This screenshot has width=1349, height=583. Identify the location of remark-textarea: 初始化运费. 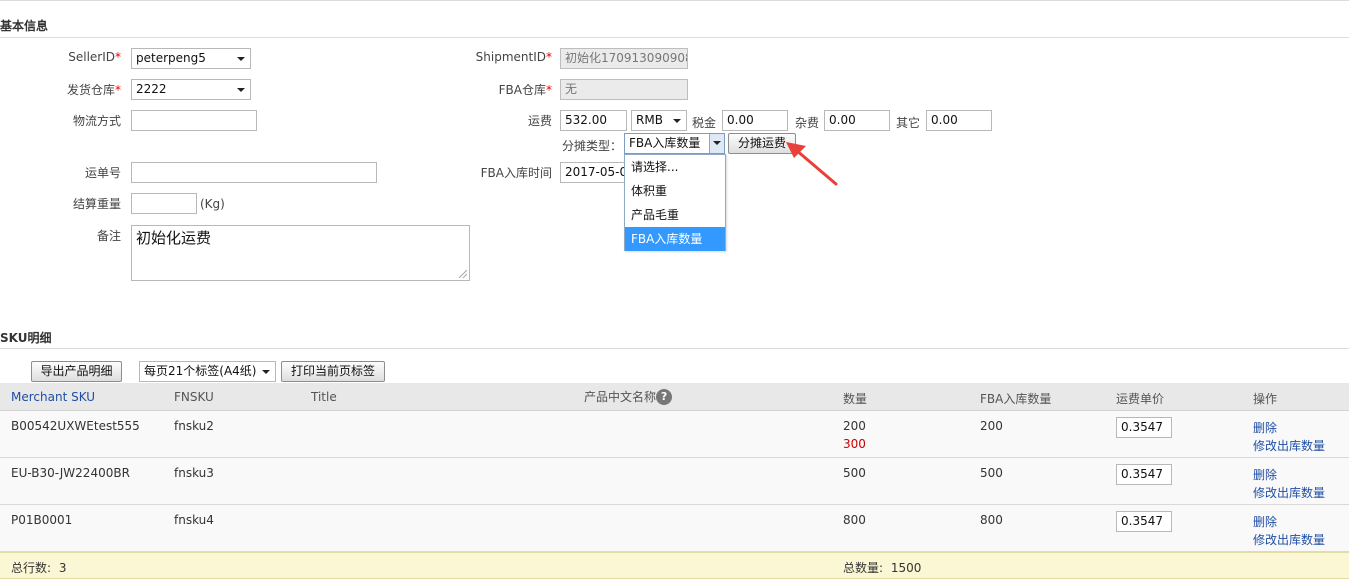
(300, 253).